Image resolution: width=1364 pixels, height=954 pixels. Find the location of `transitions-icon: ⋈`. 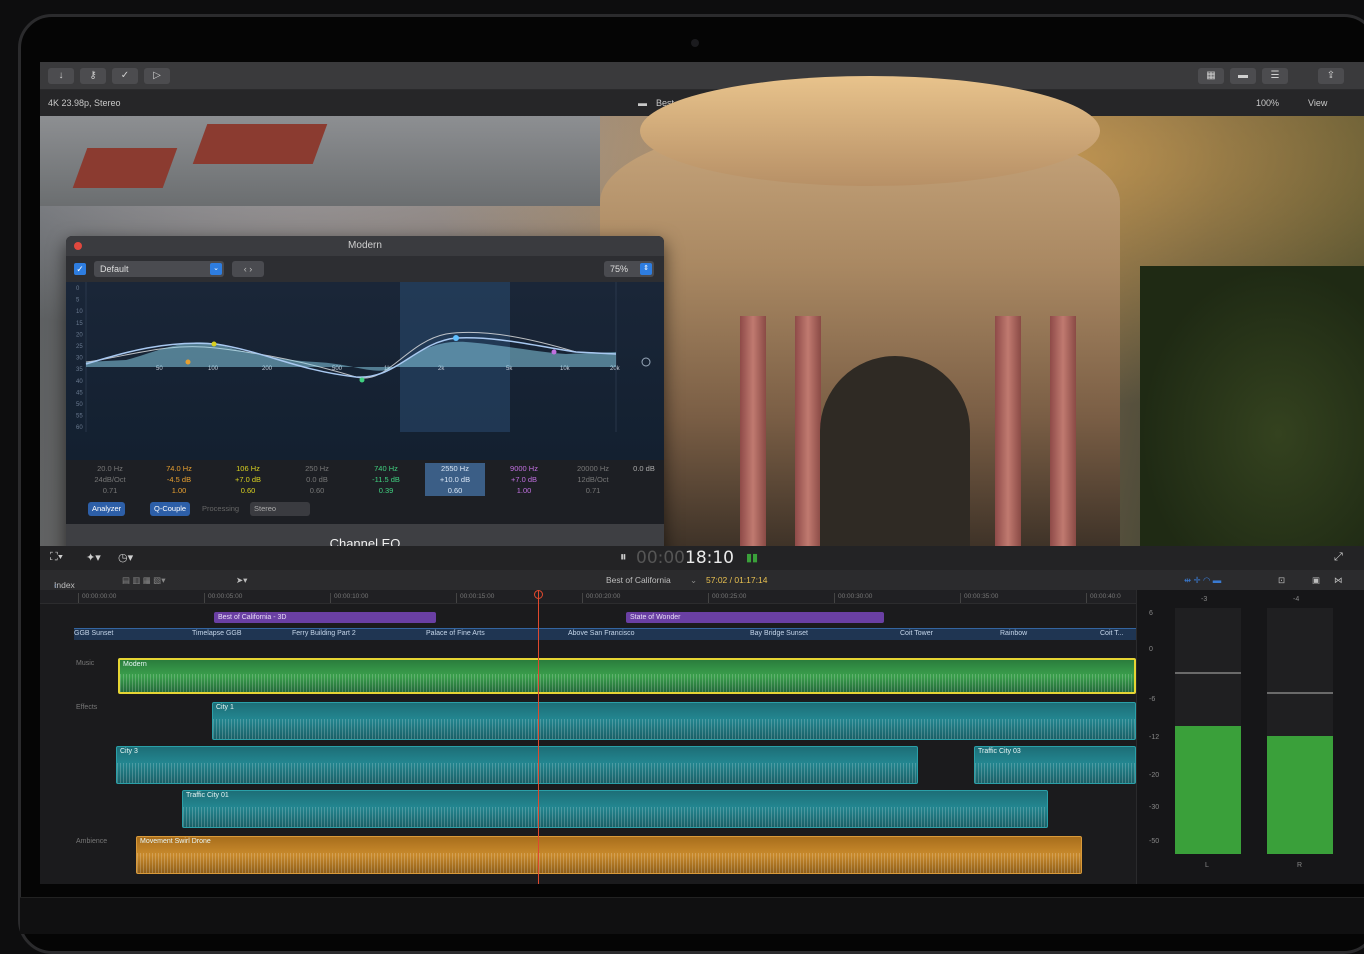

transitions-icon: ⋈ is located at coordinates (1338, 580).